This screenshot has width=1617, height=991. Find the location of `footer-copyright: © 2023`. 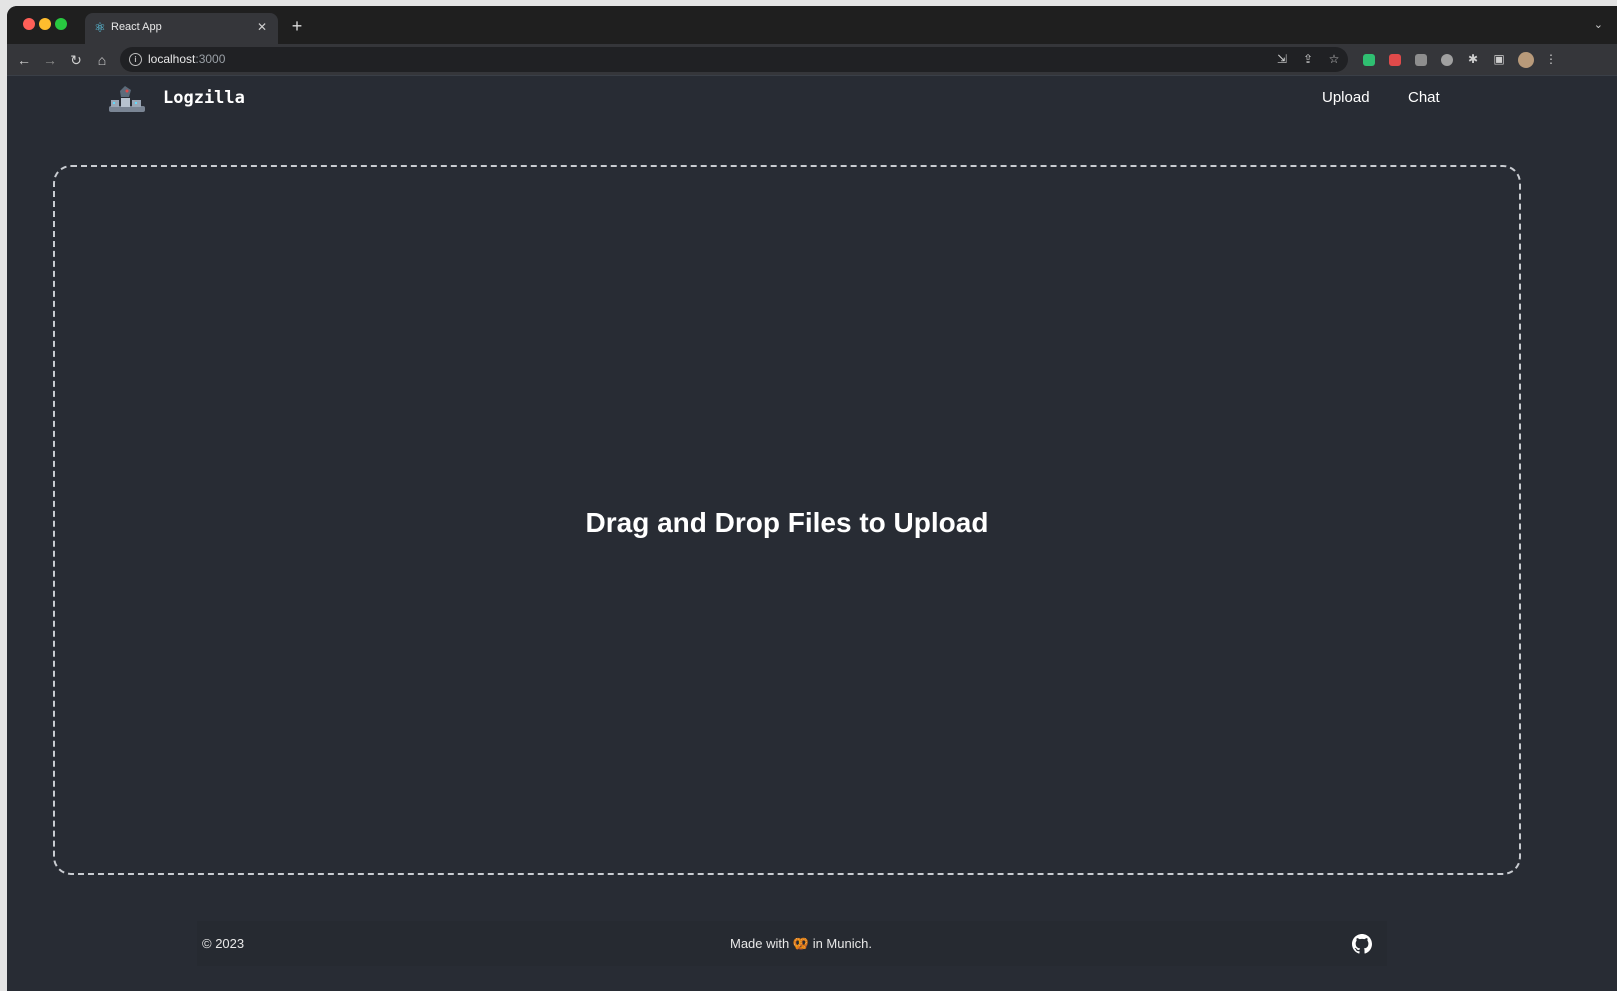

footer-copyright: © 2023 is located at coordinates (223, 943).